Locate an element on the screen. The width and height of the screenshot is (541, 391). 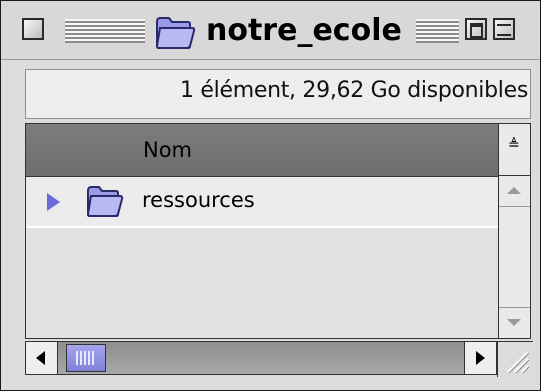
info-bar: 1 élément, 29,62 Go disponibles is located at coordinates (278, 94).